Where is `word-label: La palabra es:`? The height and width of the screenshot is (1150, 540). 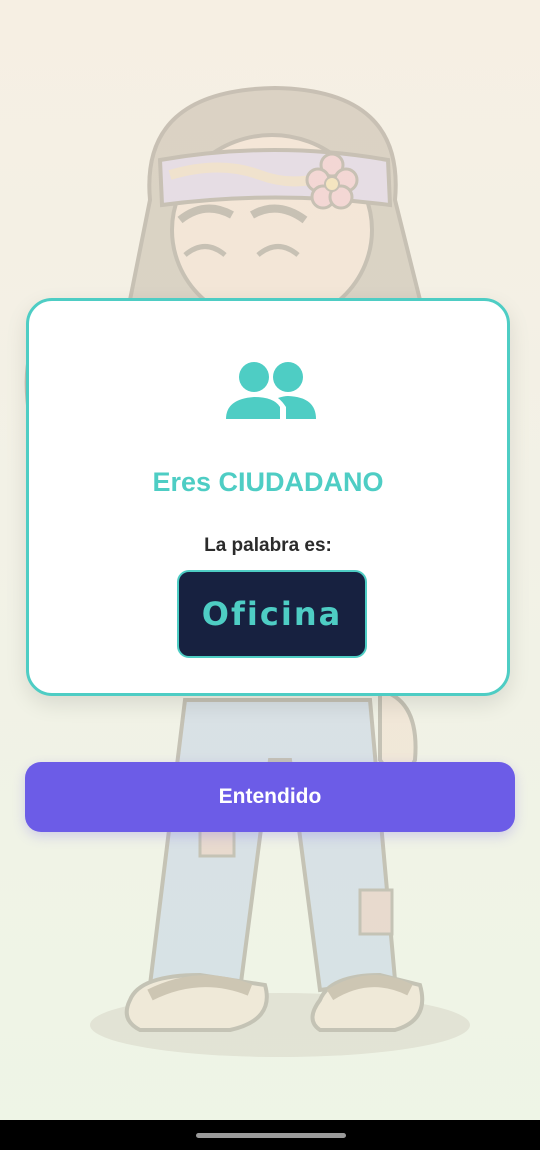 word-label: La palabra es: is located at coordinates (268, 545).